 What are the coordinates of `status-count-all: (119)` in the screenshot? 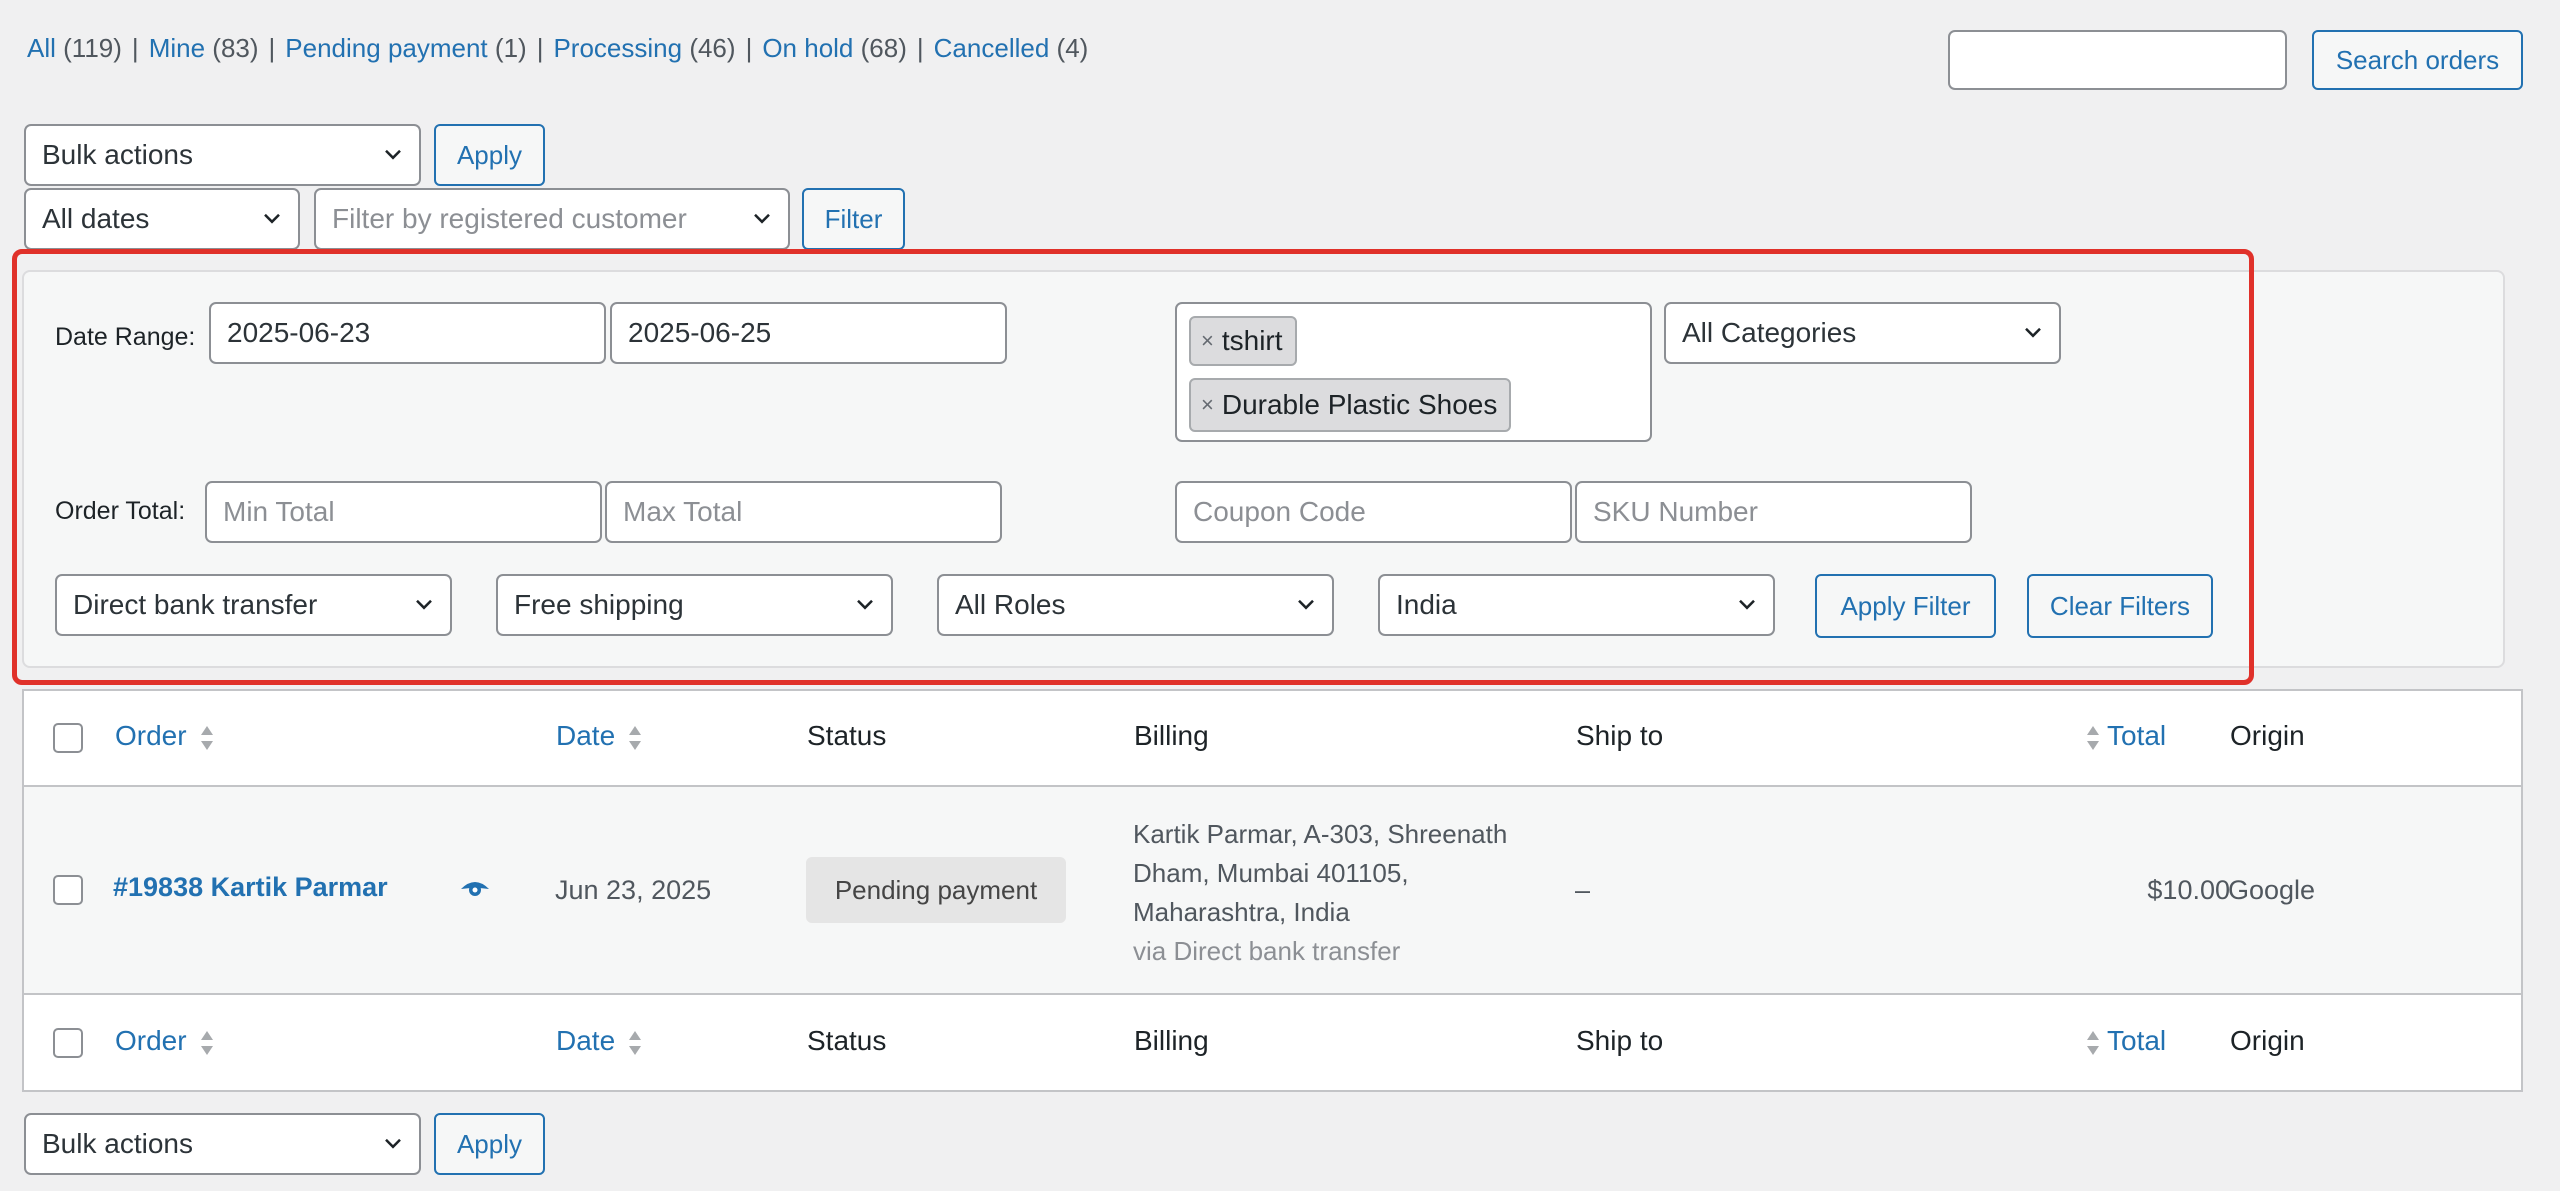 It's located at (92, 48).